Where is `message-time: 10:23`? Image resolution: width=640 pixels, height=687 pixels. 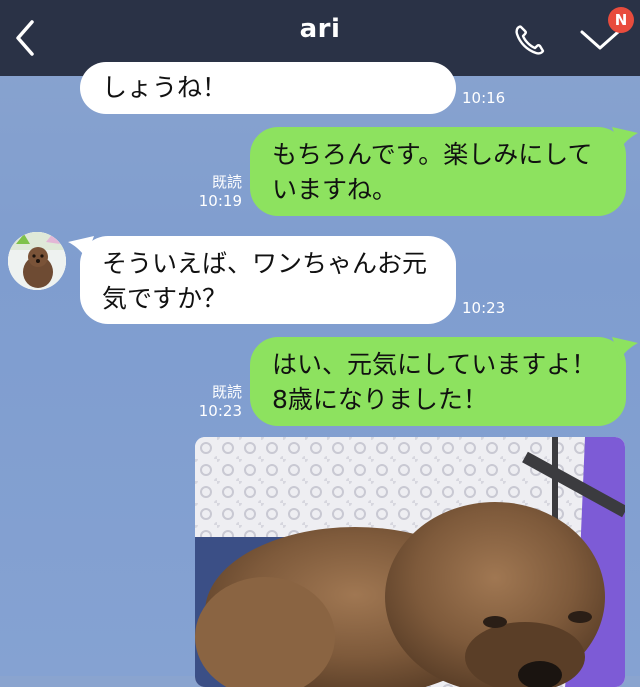
message-time: 10:23 is located at coordinates (487, 308).